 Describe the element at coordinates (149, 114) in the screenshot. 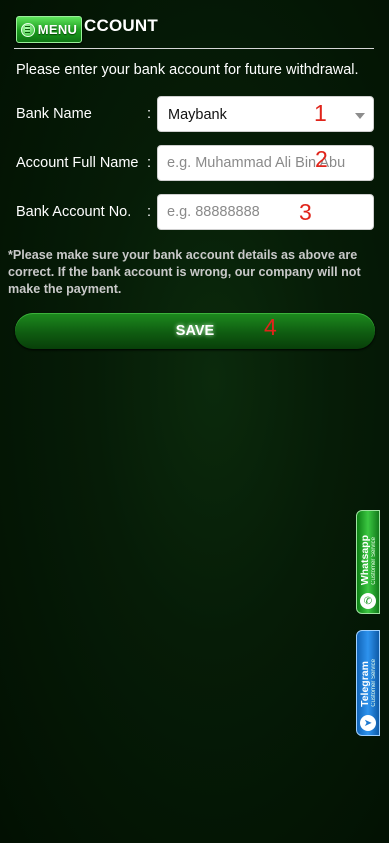

I see `bank-name-colon: :` at that location.